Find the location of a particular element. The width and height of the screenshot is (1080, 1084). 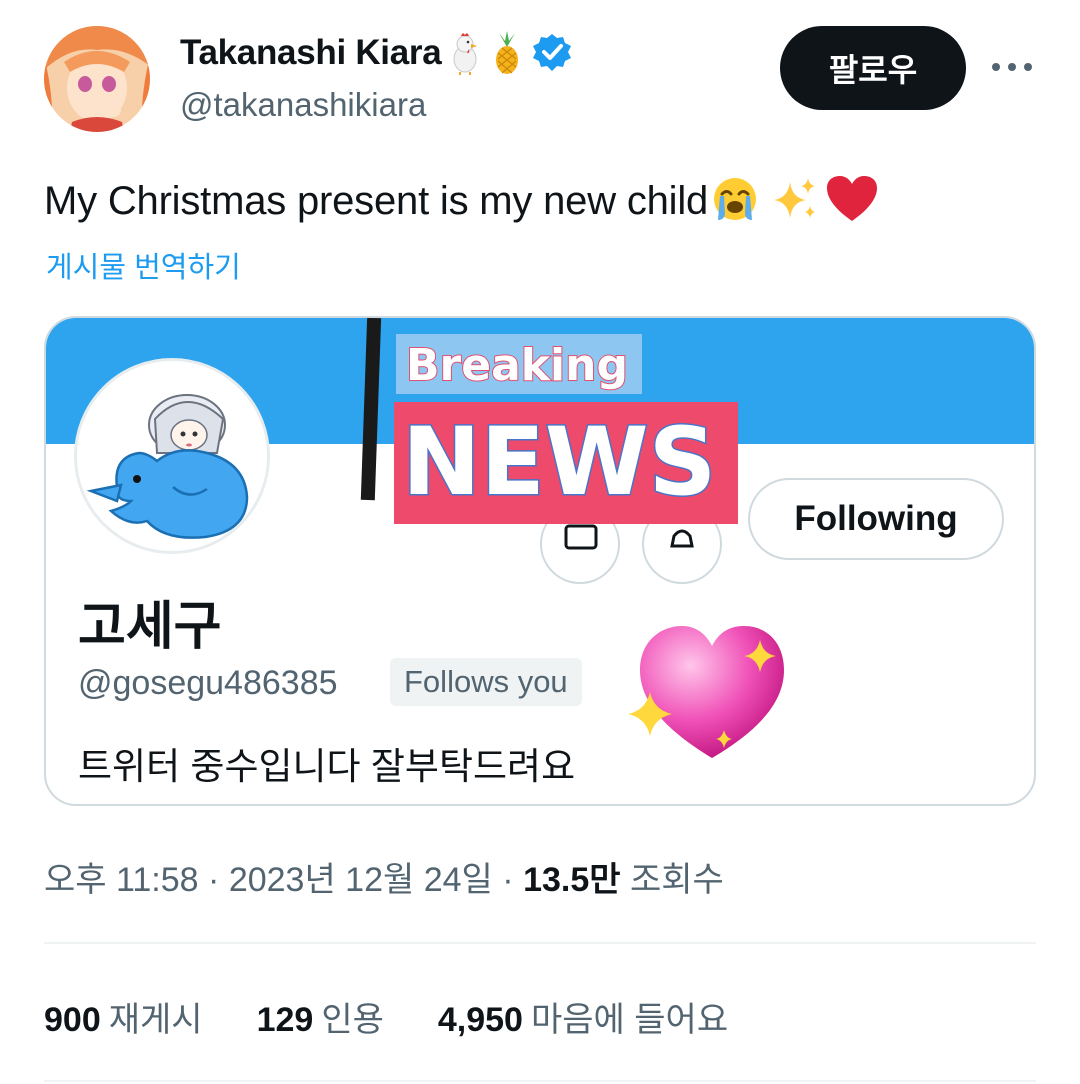

crying-face-emoji-icon is located at coordinates (735, 201).